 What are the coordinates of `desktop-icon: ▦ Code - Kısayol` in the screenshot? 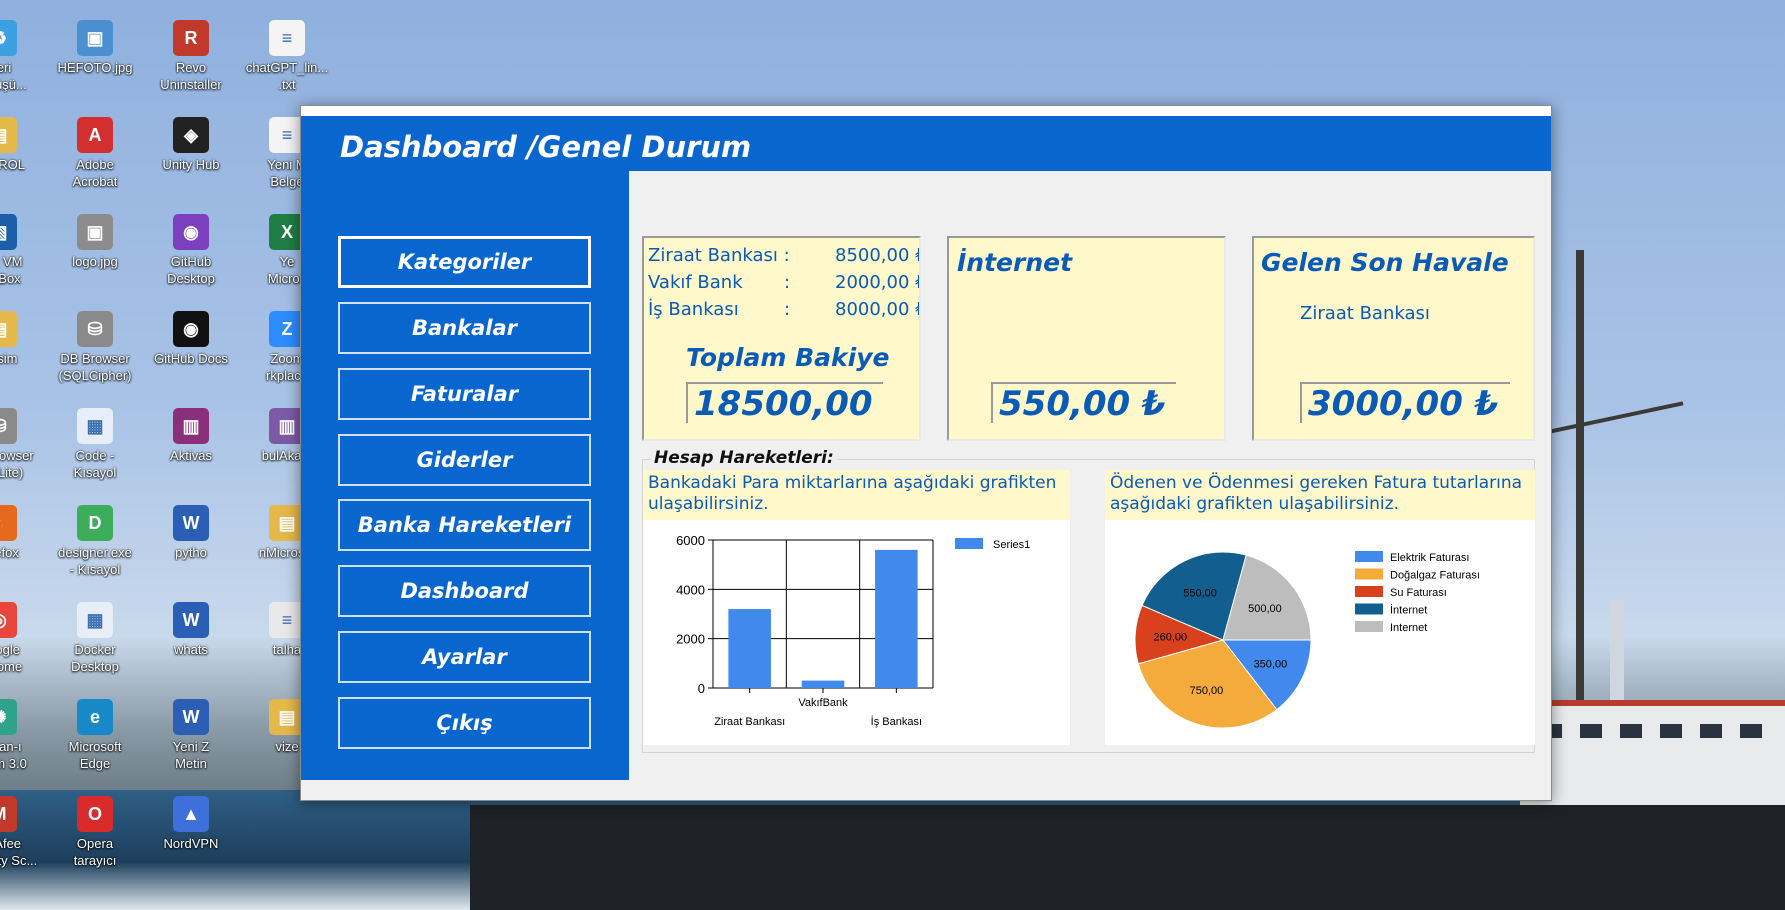 It's located at (95, 453).